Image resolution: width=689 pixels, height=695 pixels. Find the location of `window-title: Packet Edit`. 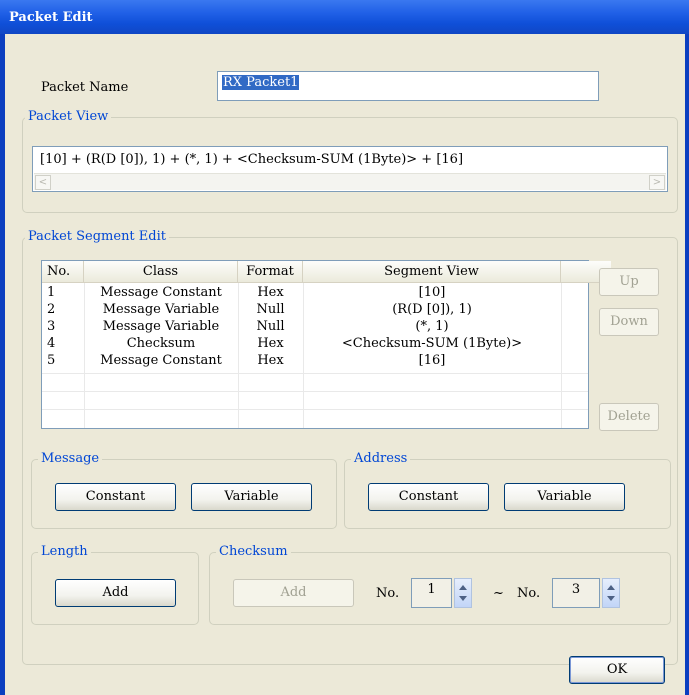

window-title: Packet Edit is located at coordinates (344, 17).